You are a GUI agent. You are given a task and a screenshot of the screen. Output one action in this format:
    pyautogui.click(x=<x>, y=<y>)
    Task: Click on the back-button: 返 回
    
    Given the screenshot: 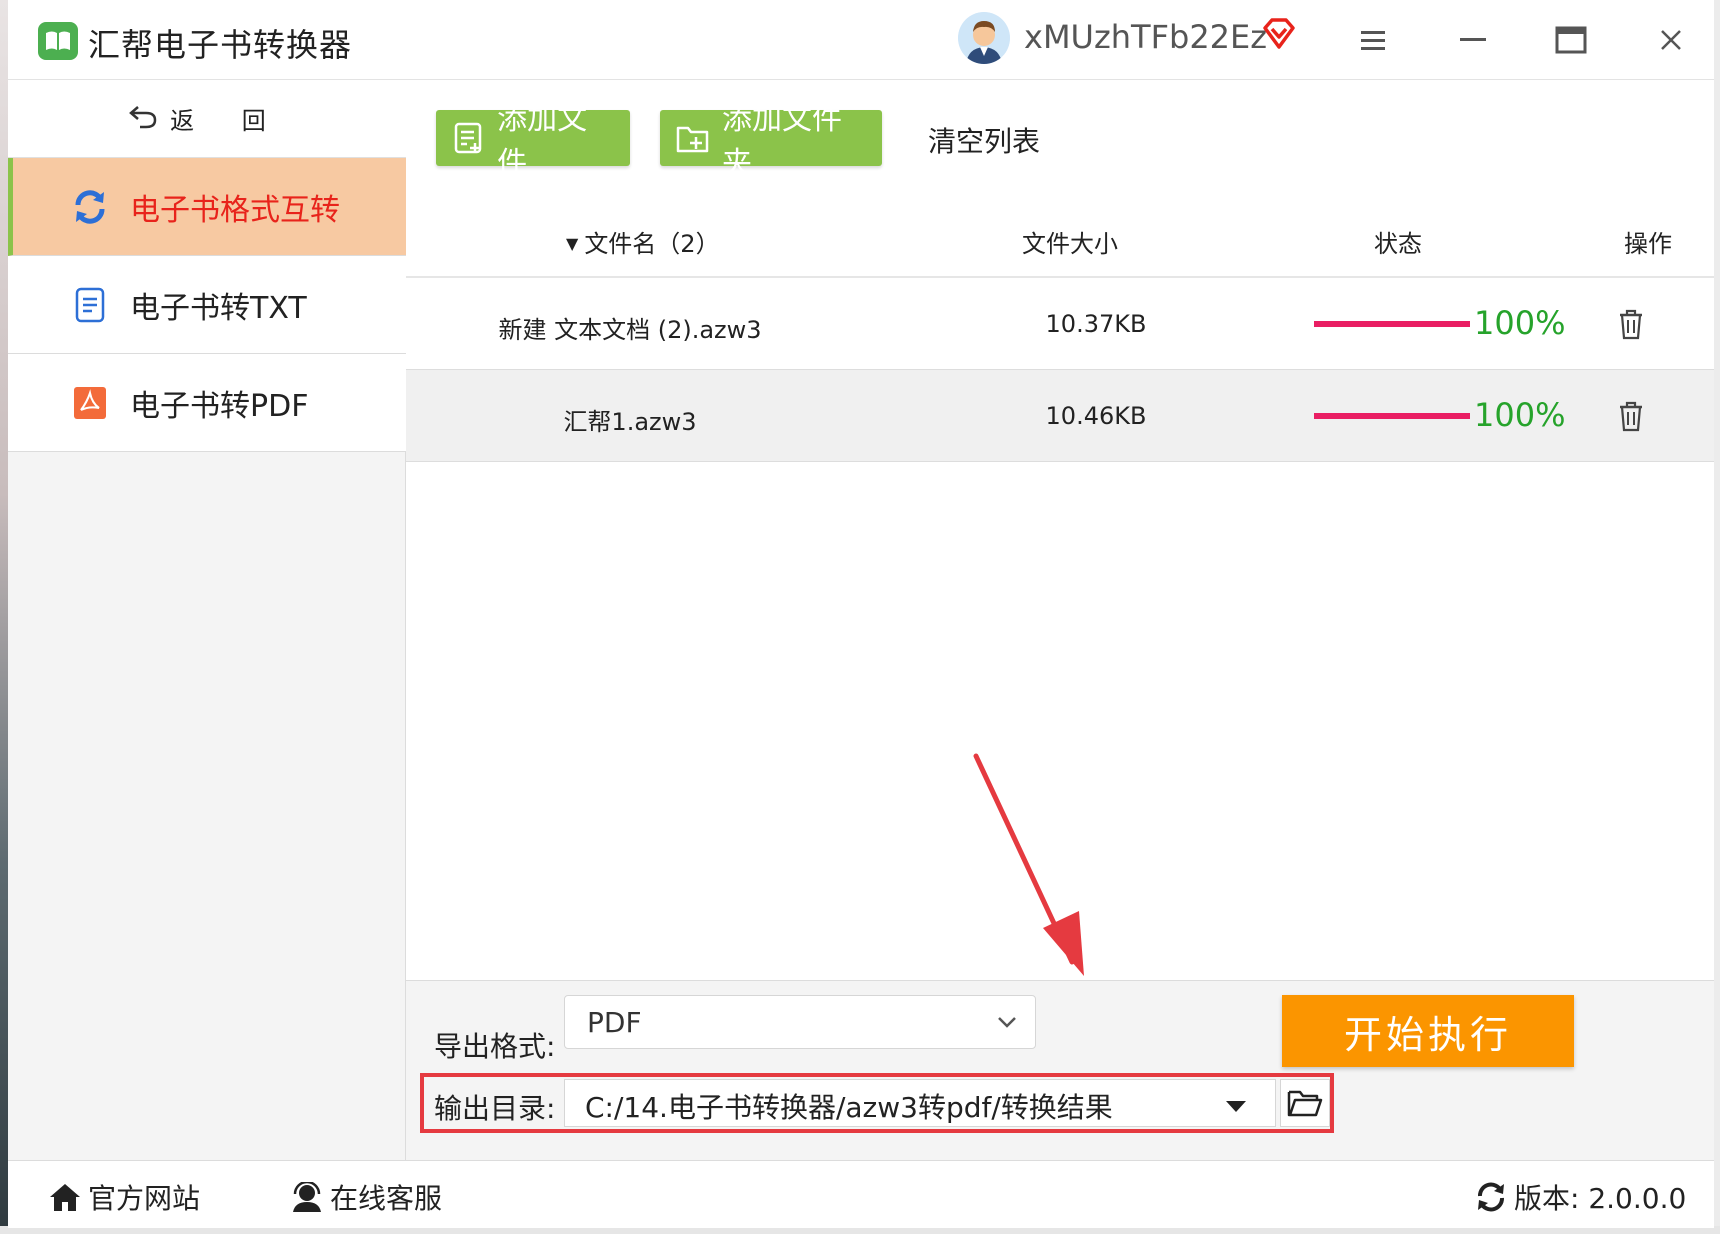 What is the action you would take?
    pyautogui.click(x=207, y=119)
    